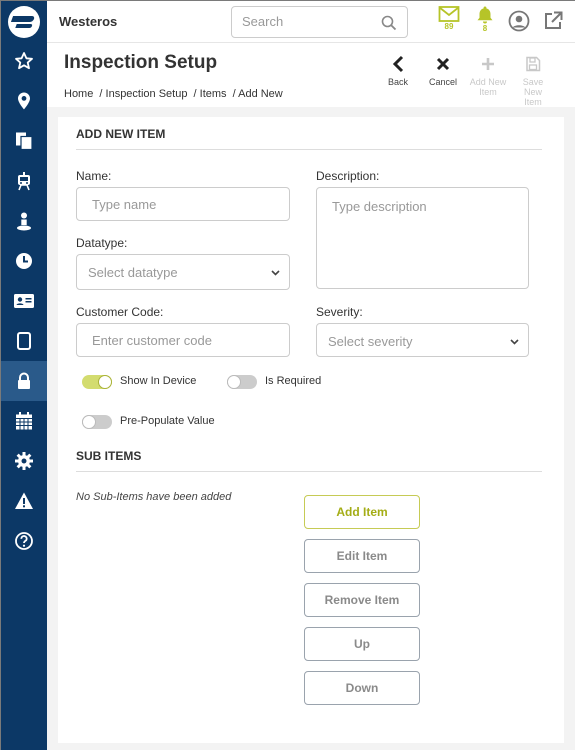 The width and height of the screenshot is (575, 750). What do you see at coordinates (533, 87) in the screenshot?
I see `save-new-item-label-line1: Save New` at bounding box center [533, 87].